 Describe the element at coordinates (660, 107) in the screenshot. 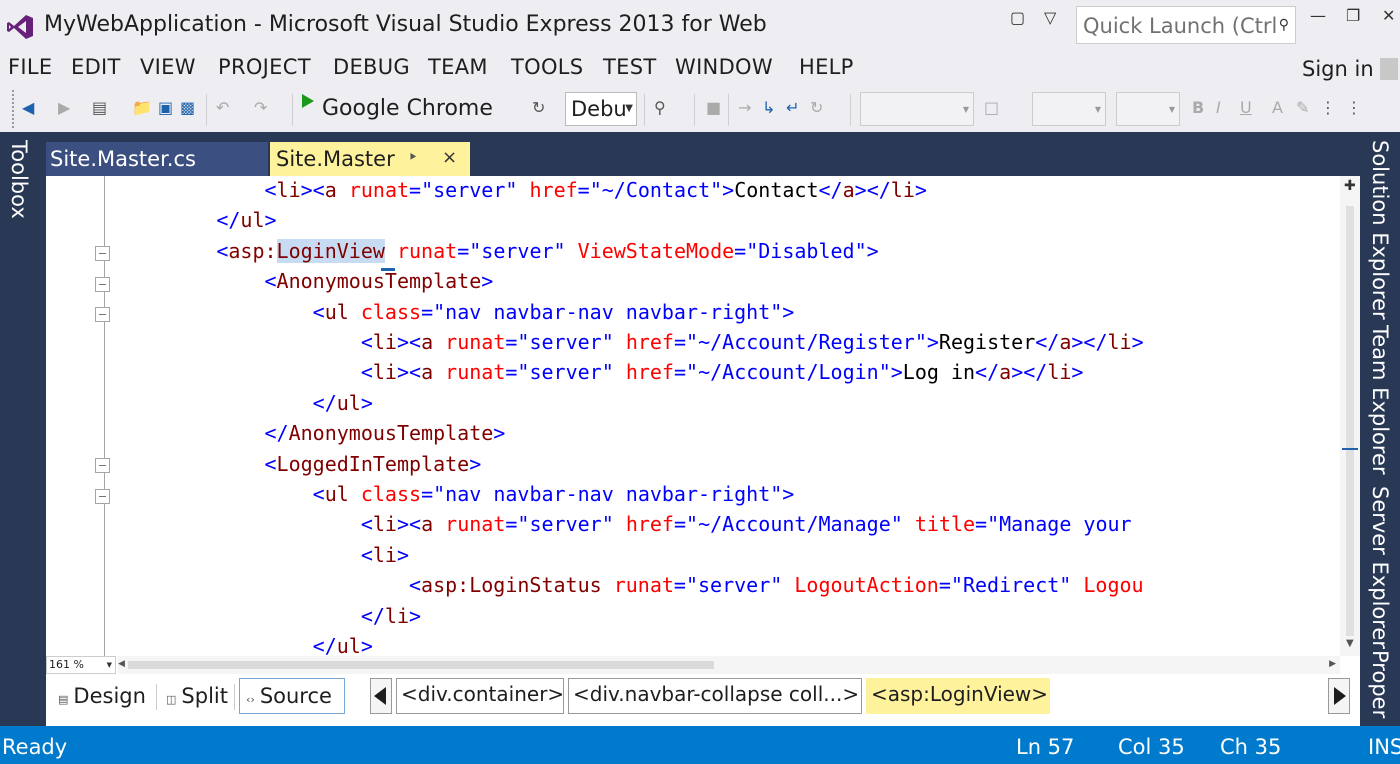

I see `find-icon: ⚲` at that location.